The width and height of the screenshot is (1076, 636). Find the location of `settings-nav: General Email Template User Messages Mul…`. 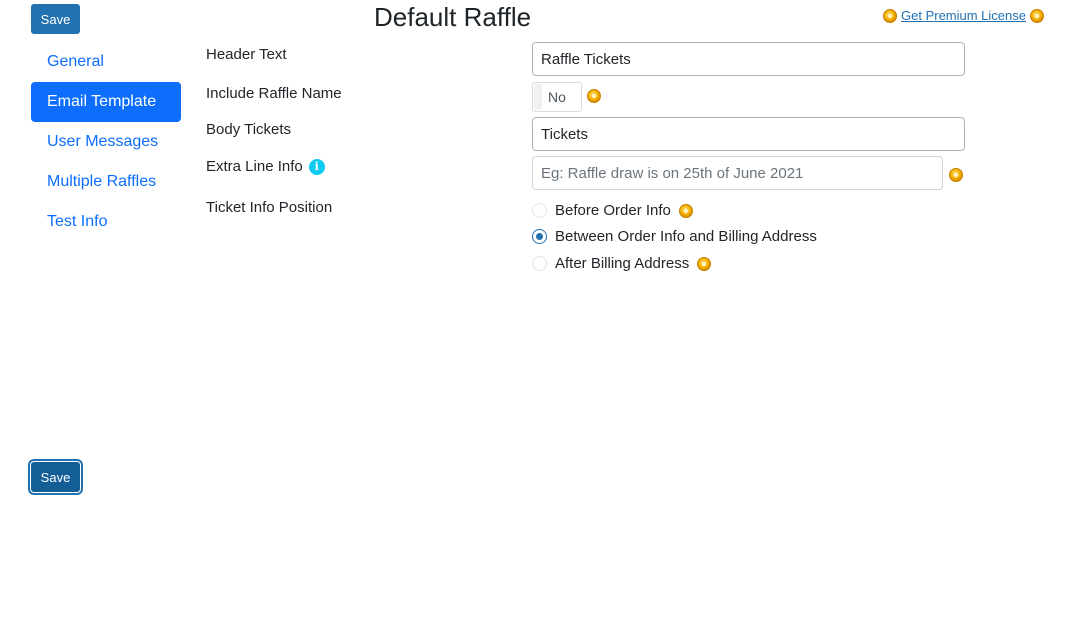

settings-nav: General Email Template User Messages Mul… is located at coordinates (106, 142).